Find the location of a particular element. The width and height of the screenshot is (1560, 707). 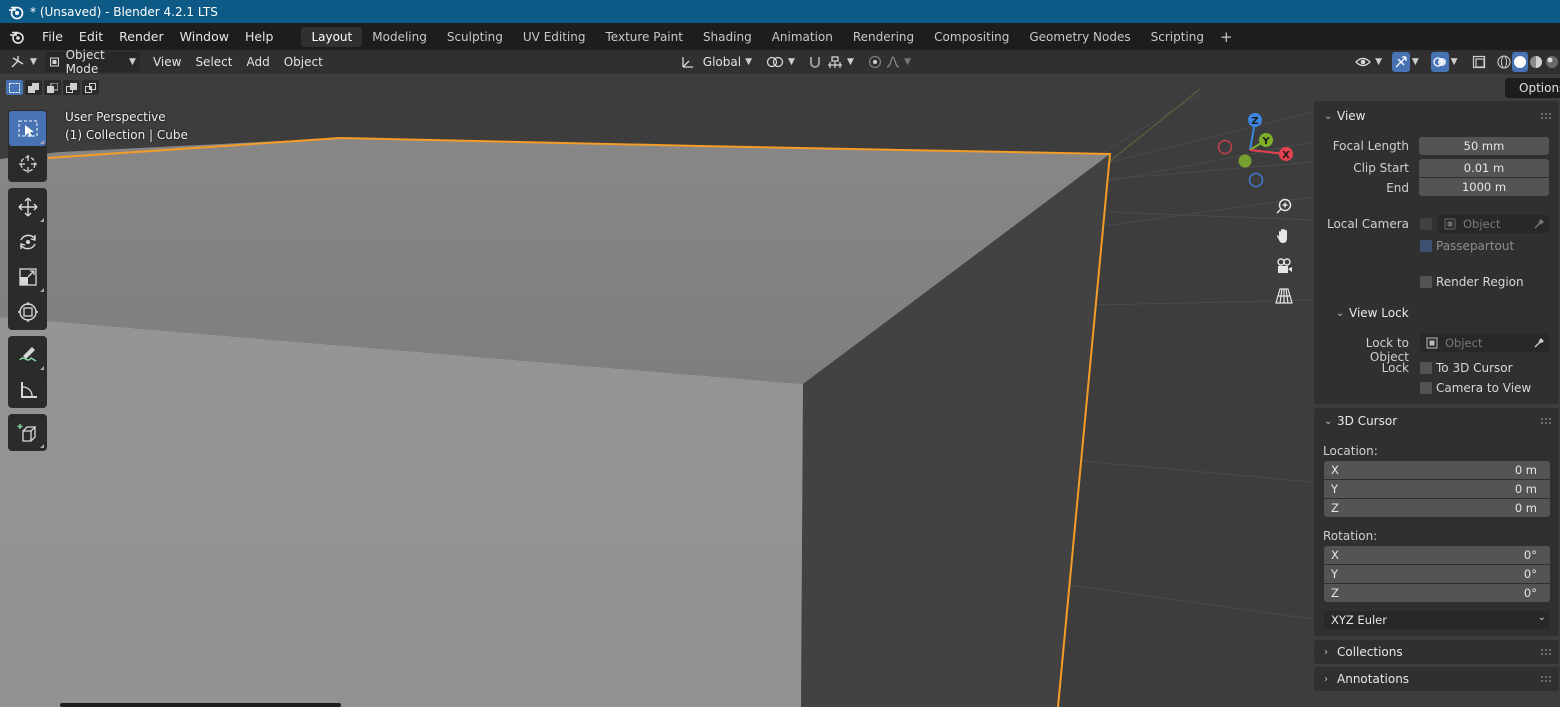

snap-toggle is located at coordinates (815, 62).